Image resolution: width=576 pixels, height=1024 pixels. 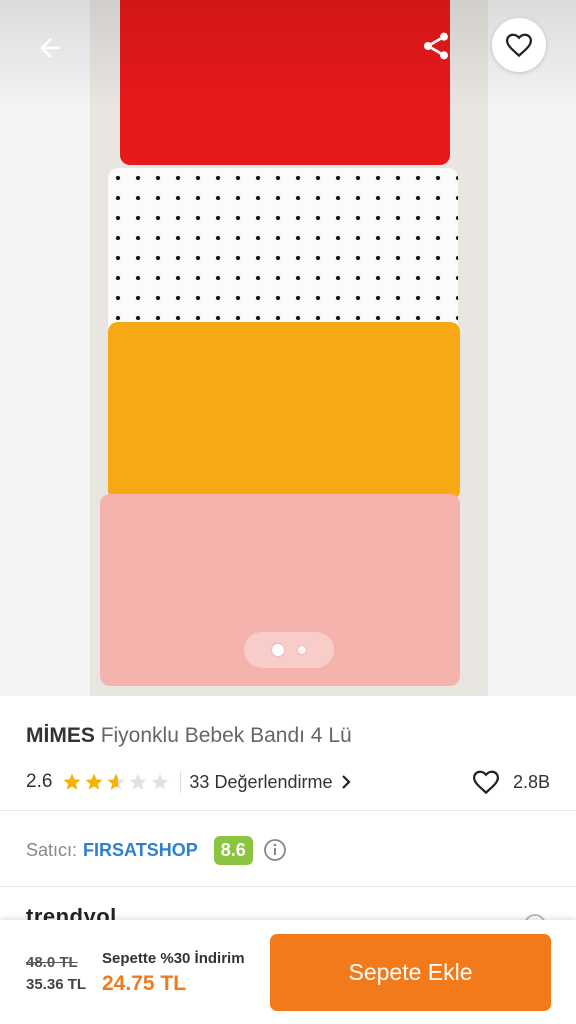 I want to click on info-icon, so click(x=275, y=850).